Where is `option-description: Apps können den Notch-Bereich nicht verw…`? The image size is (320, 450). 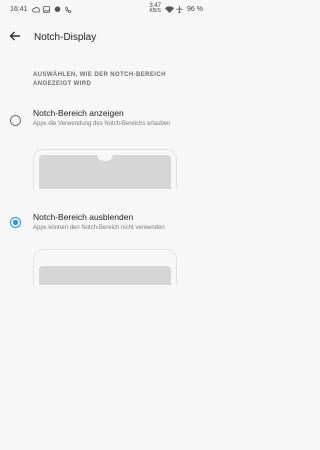
option-description: Apps können den Notch-Bereich nicht verw… is located at coordinates (99, 228).